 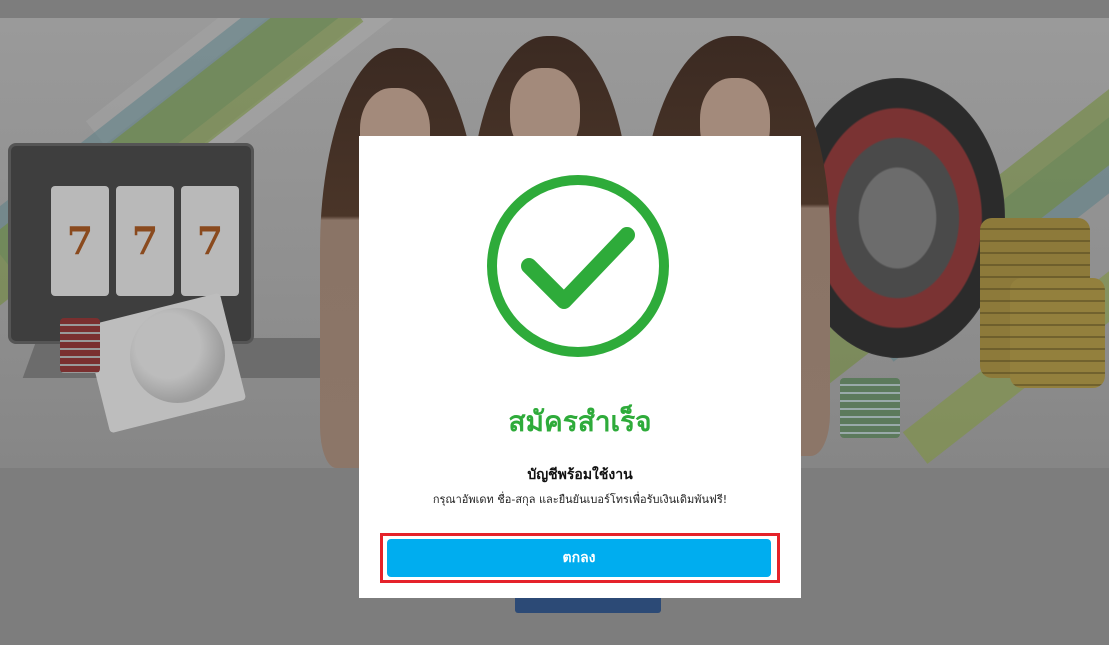 I want to click on gold-coins-image, so click(x=1057, y=333).